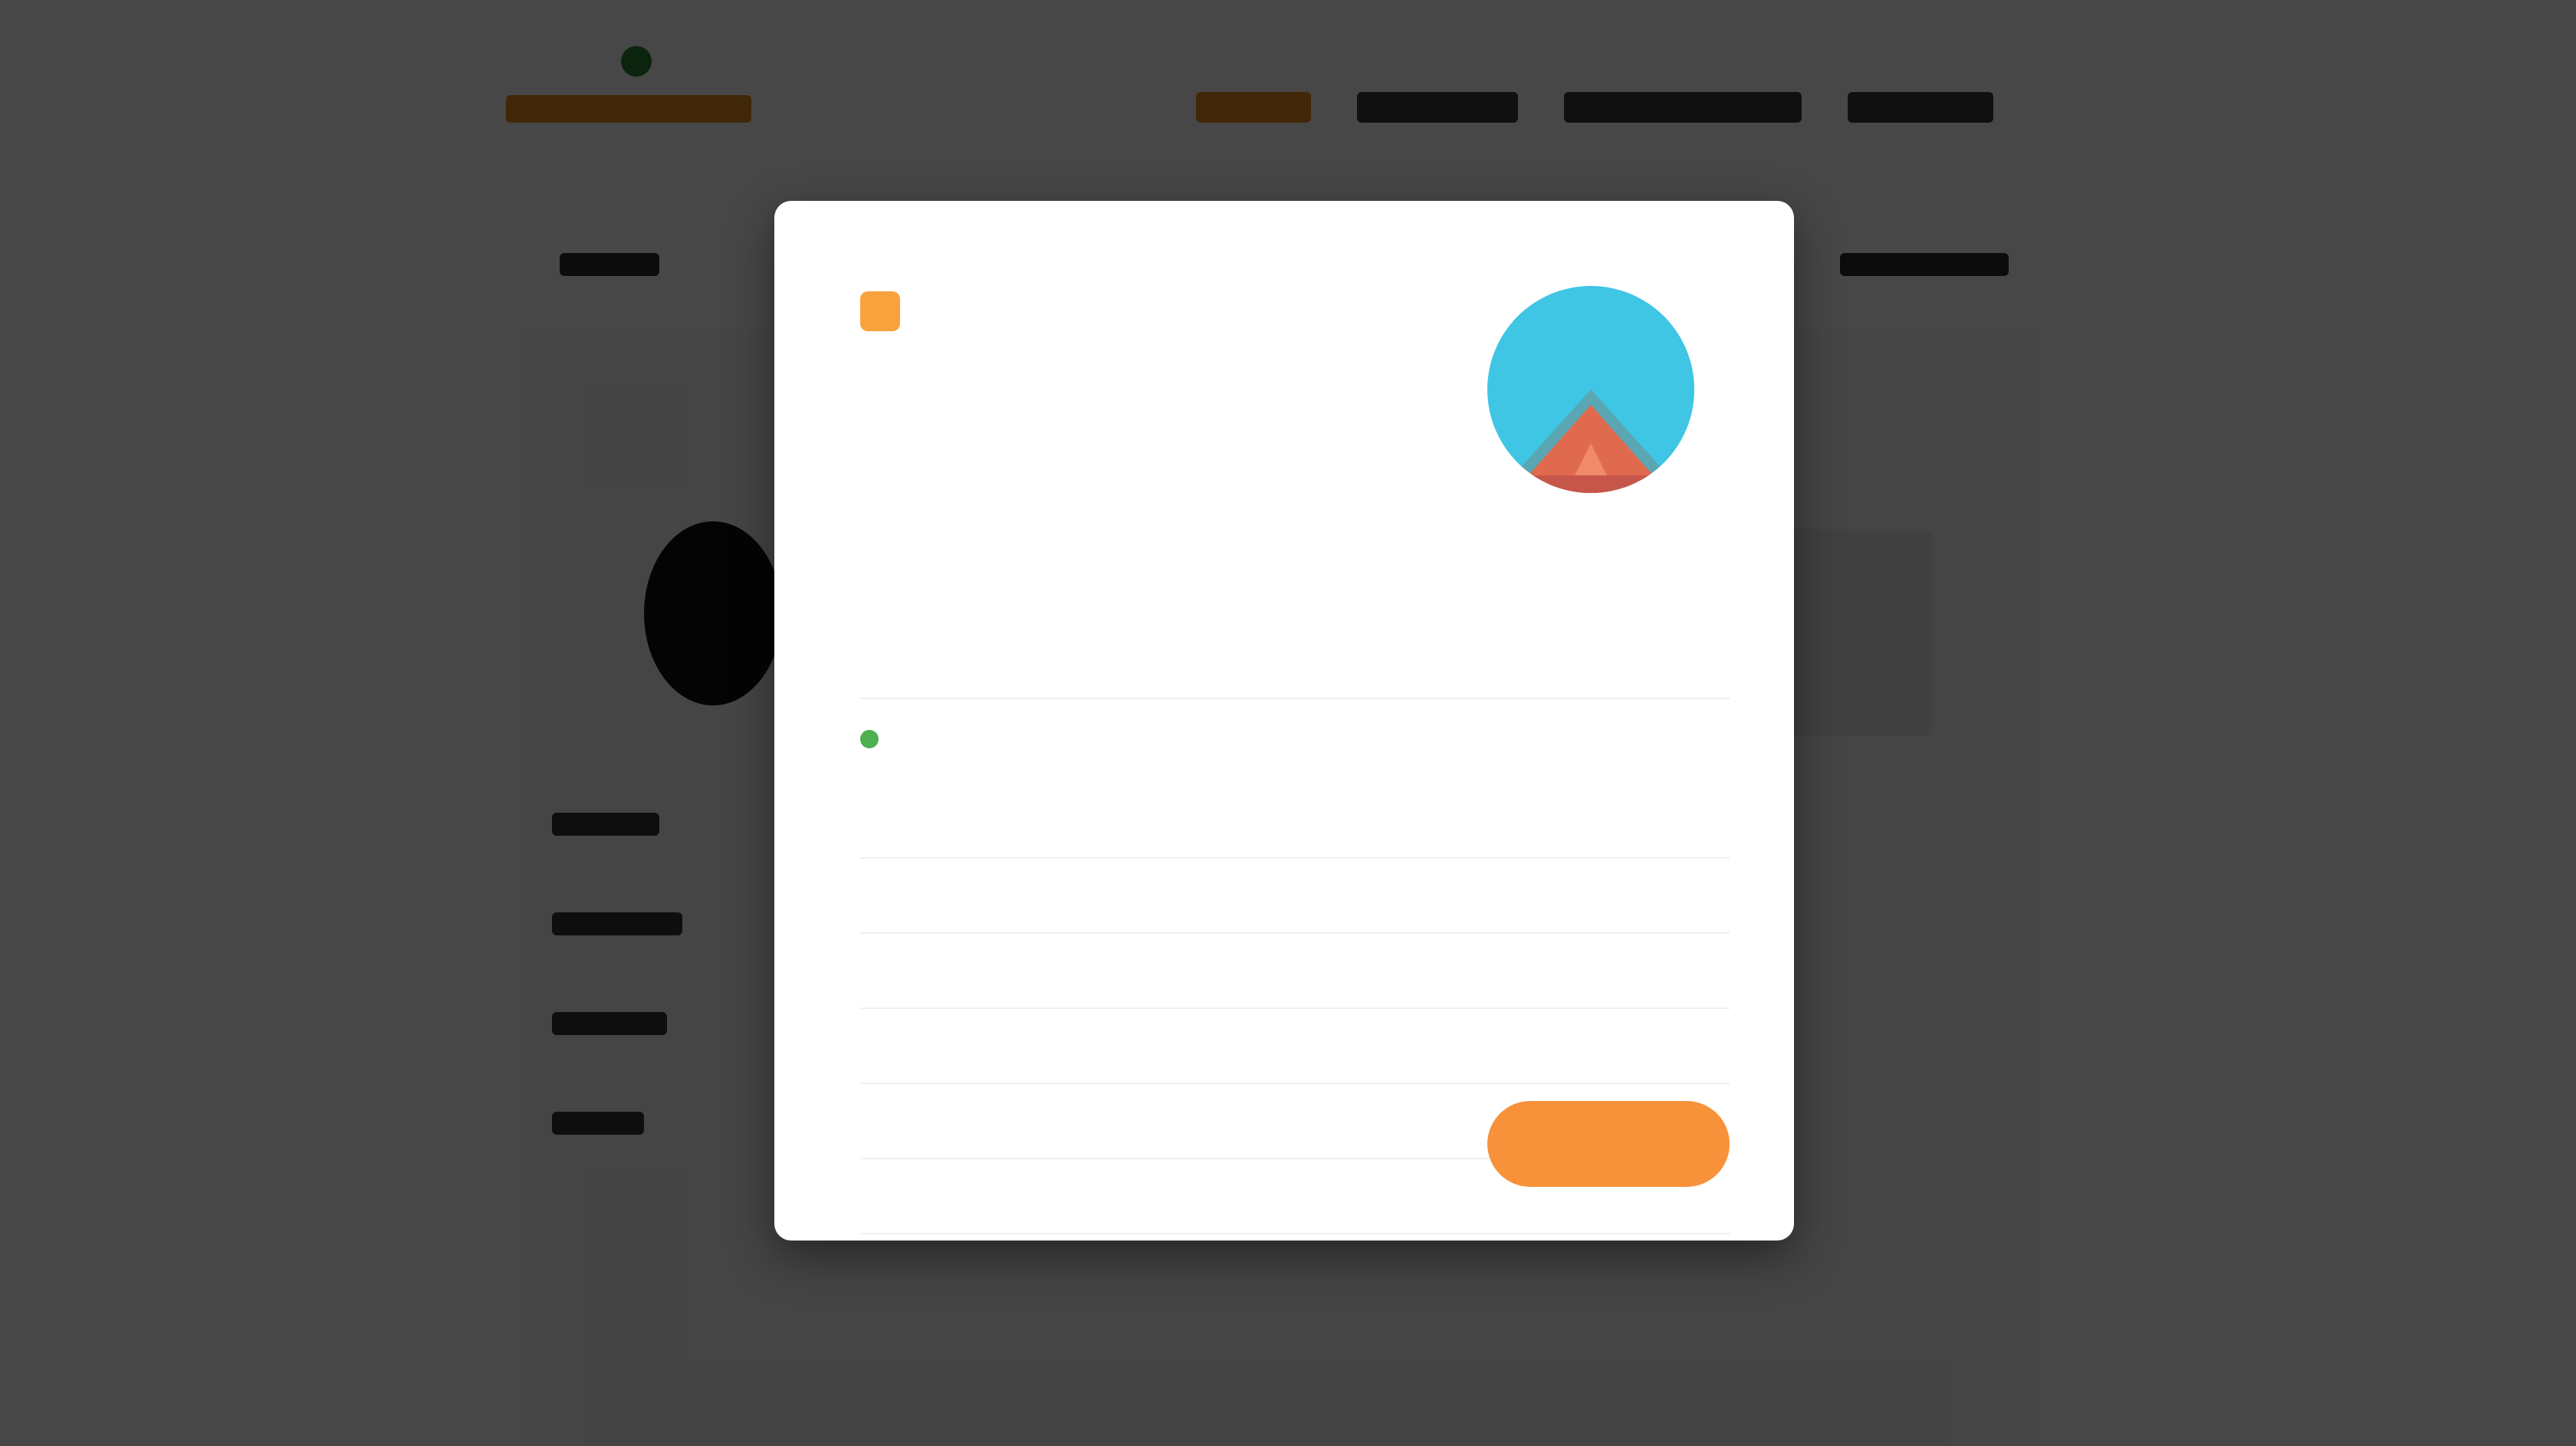  What do you see at coordinates (880, 311) in the screenshot?
I see `product-badge-icon` at bounding box center [880, 311].